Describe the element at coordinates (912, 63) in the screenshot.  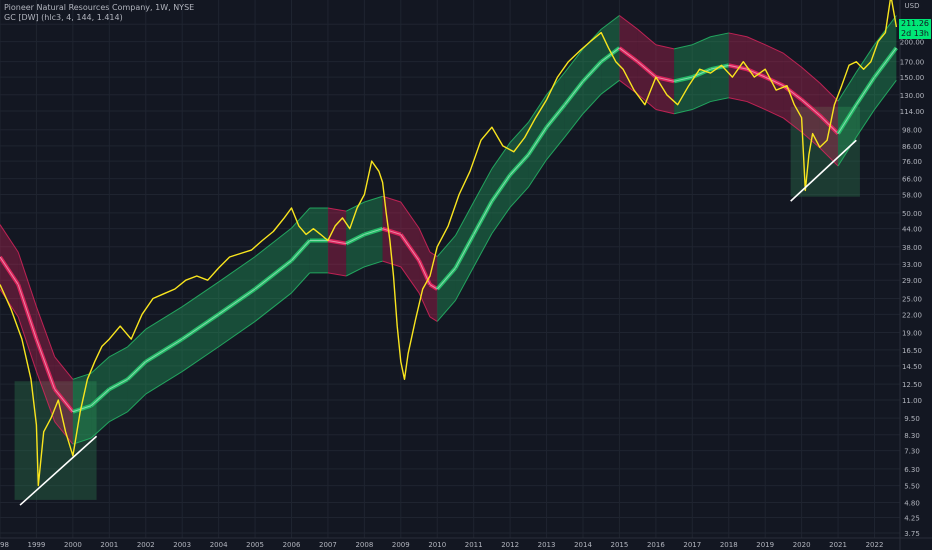
I see `y-tick-label: 170.00` at that location.